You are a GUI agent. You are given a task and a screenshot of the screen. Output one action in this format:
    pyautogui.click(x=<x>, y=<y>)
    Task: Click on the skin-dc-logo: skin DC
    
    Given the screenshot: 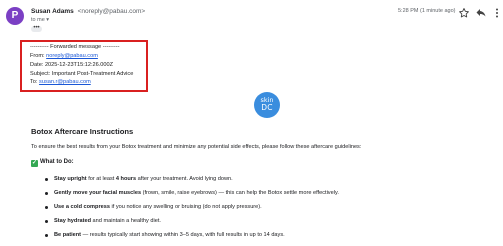 What is the action you would take?
    pyautogui.click(x=267, y=105)
    